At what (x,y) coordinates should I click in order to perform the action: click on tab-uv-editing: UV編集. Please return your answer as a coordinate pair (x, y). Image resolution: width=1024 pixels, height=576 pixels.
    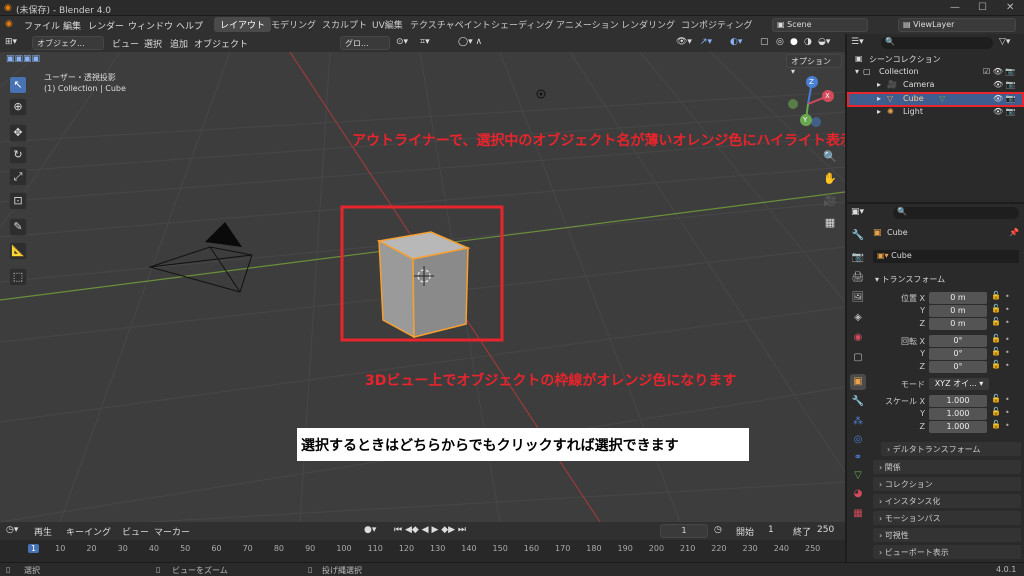
    Looking at the image, I should click on (387, 24).